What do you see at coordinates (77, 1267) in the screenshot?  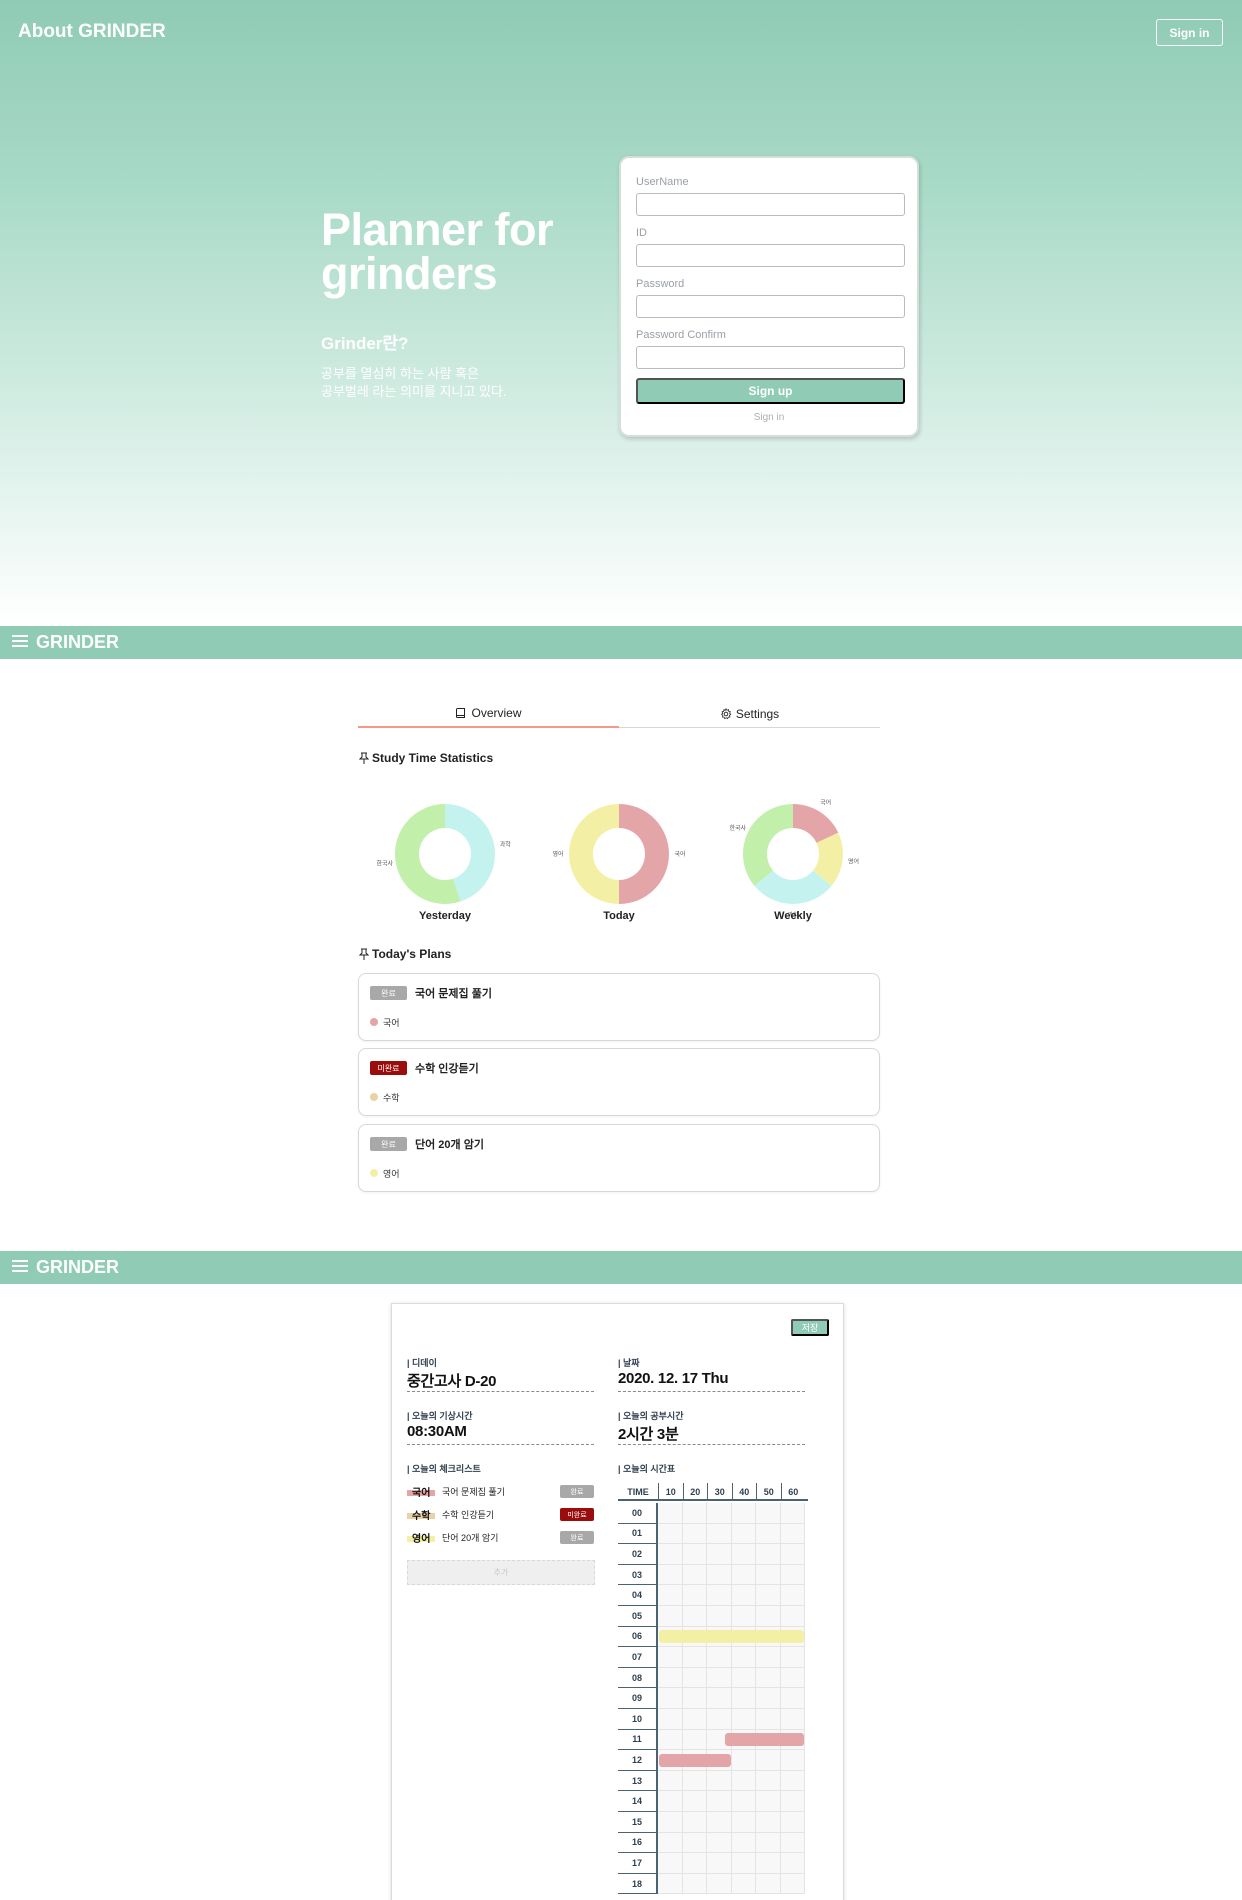 I see `nav-brand: GRINDER` at bounding box center [77, 1267].